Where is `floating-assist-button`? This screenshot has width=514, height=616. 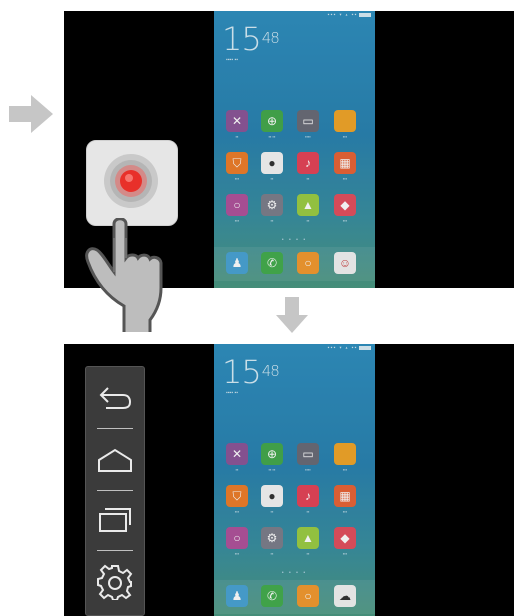 floating-assist-button is located at coordinates (132, 183).